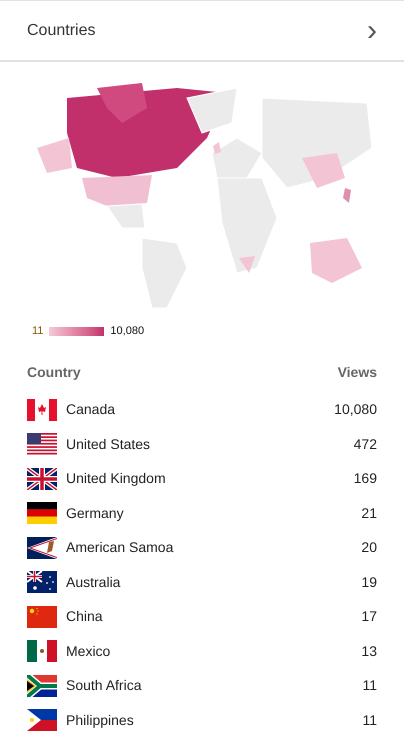 Image resolution: width=404 pixels, height=743 pixels. I want to click on views-count: 472, so click(365, 444).